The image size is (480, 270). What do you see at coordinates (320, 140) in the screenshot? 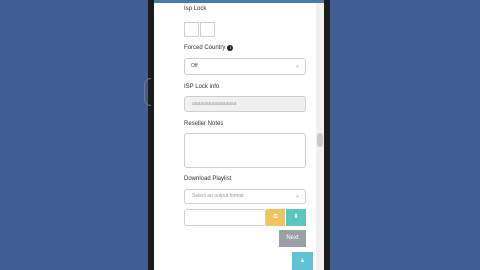
I see `scrollbar-thumb` at bounding box center [320, 140].